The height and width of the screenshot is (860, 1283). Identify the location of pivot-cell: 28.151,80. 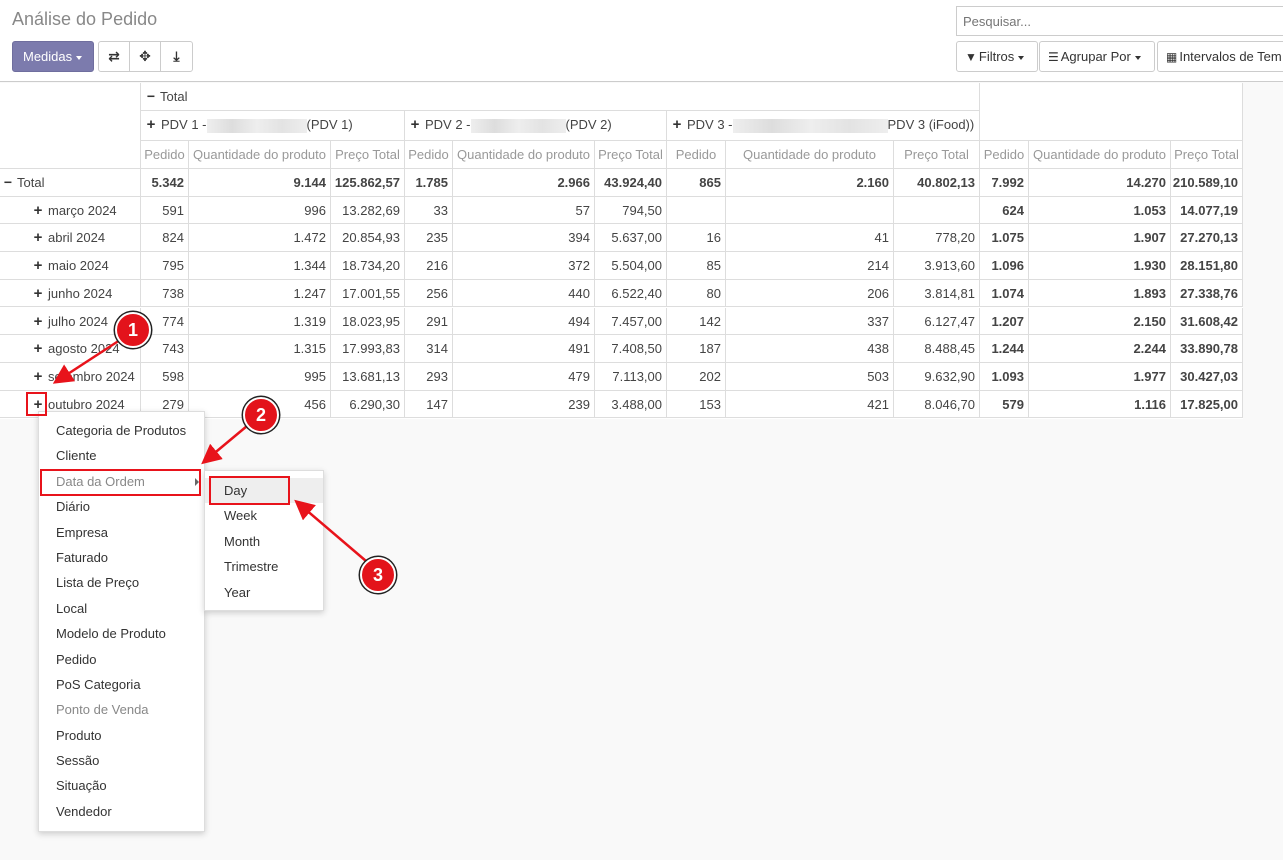
(1207, 266).